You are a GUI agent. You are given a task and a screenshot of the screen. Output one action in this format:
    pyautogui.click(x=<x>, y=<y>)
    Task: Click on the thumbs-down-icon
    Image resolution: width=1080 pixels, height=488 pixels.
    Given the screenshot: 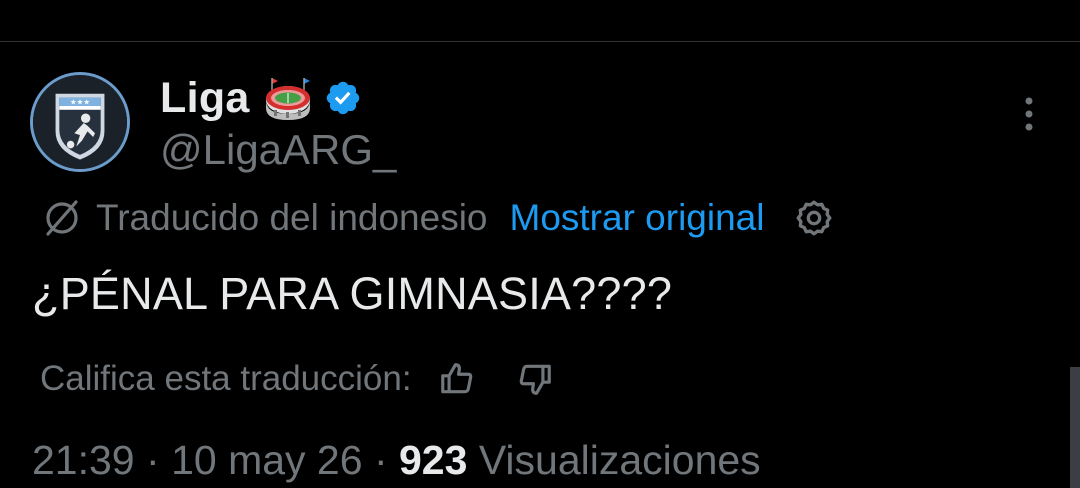 What is the action you would take?
    pyautogui.click(x=535, y=379)
    